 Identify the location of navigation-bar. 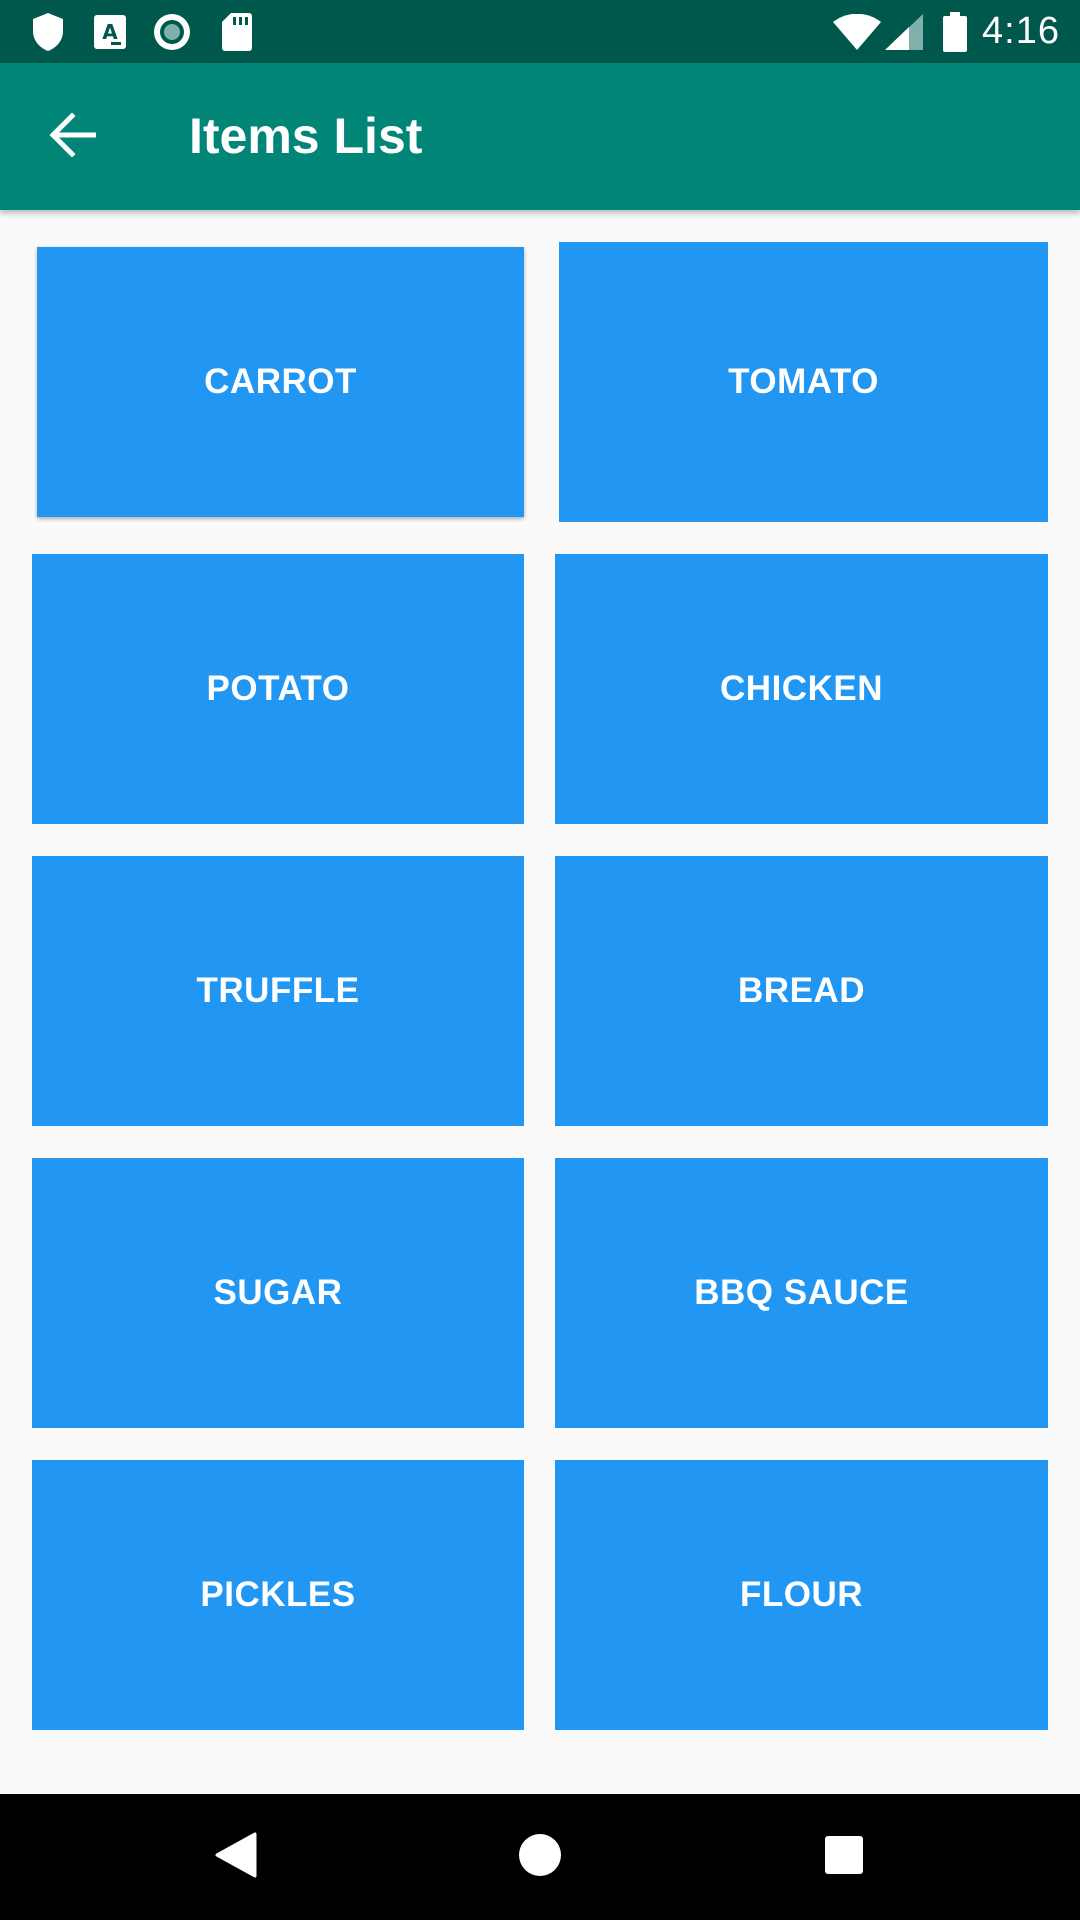
(540, 1857).